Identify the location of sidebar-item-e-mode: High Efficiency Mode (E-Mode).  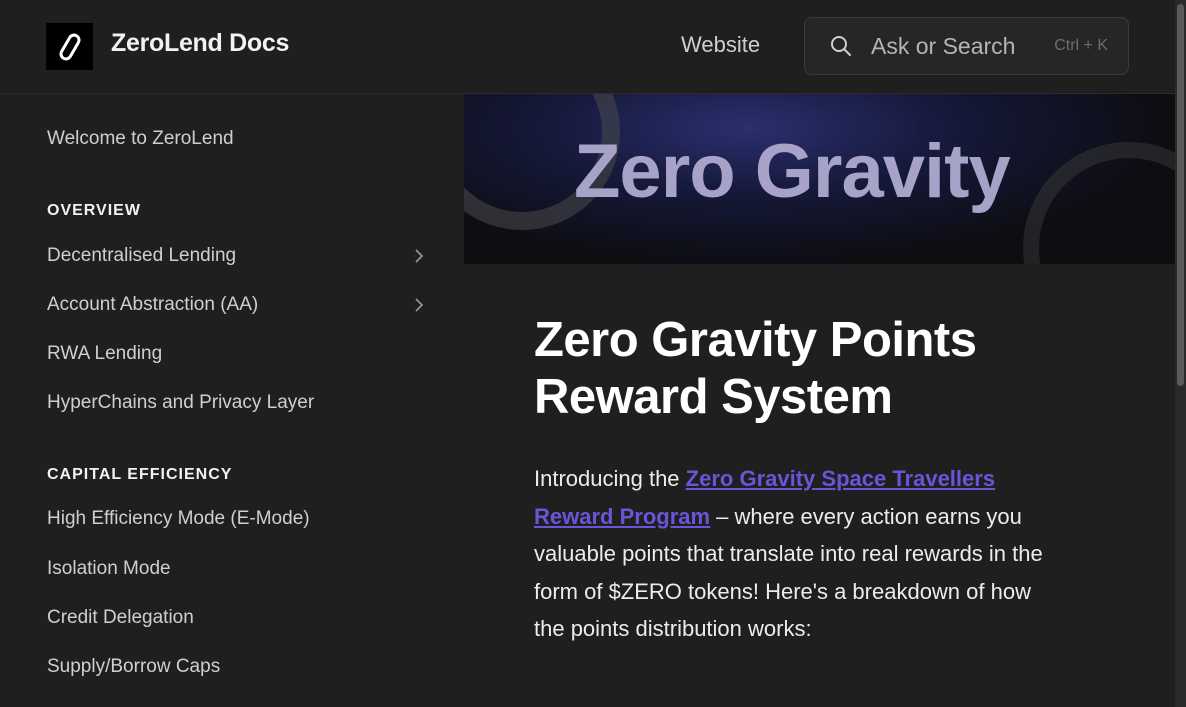
(178, 519).